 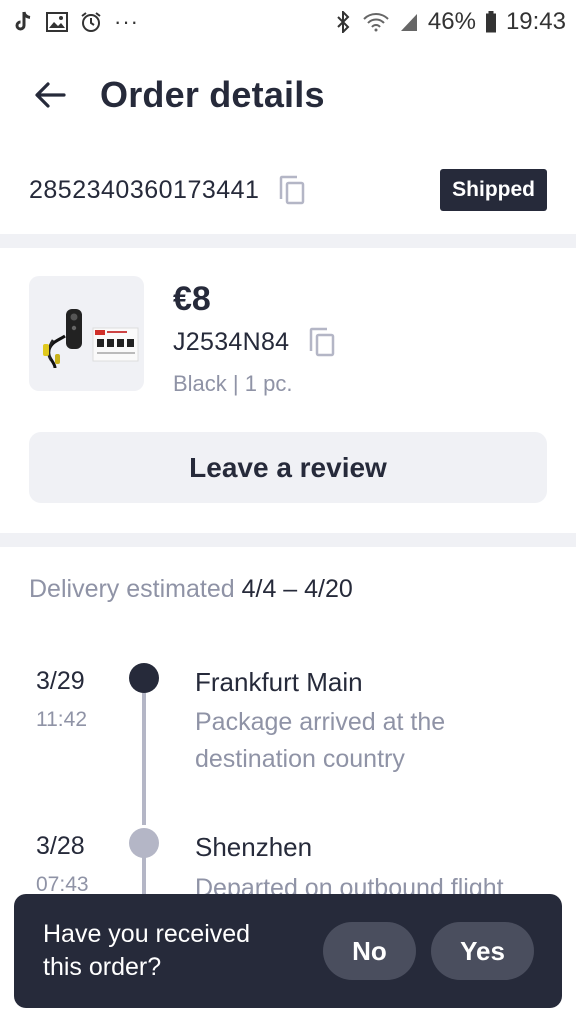 I want to click on back-button, so click(x=50, y=95).